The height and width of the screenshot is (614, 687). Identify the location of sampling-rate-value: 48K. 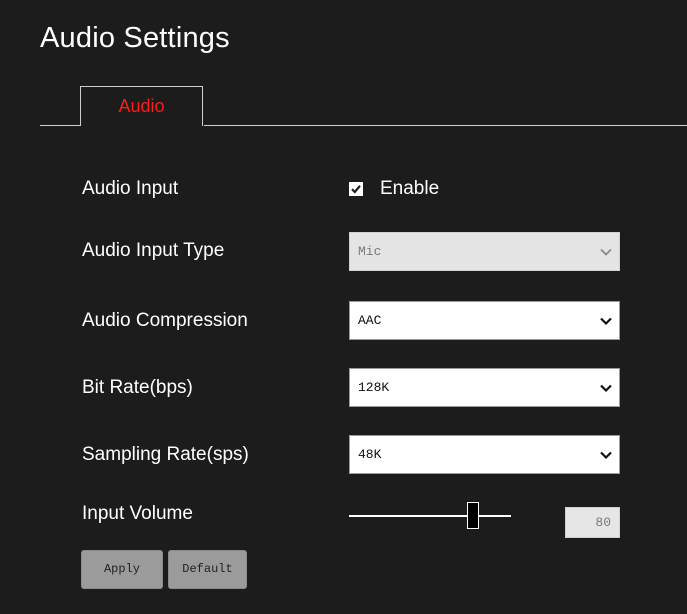
(370, 454).